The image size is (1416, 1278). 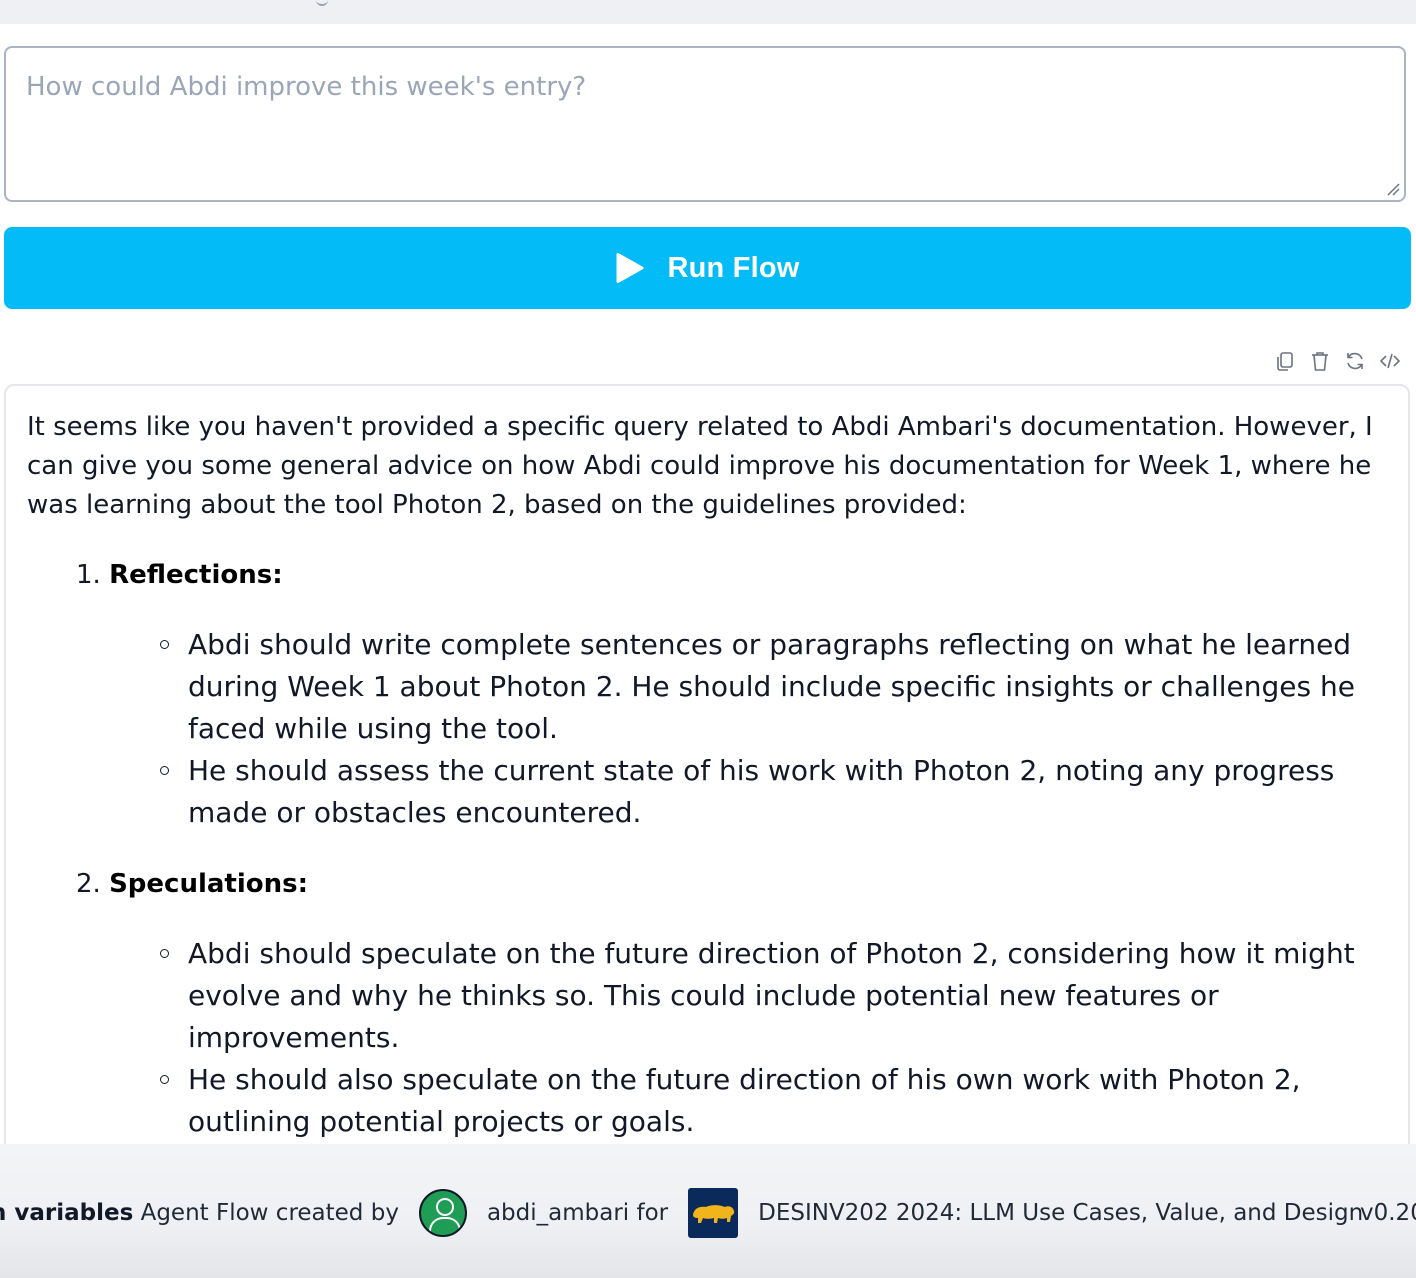 What do you see at coordinates (708, 12) in the screenshot?
I see `top-strip` at bounding box center [708, 12].